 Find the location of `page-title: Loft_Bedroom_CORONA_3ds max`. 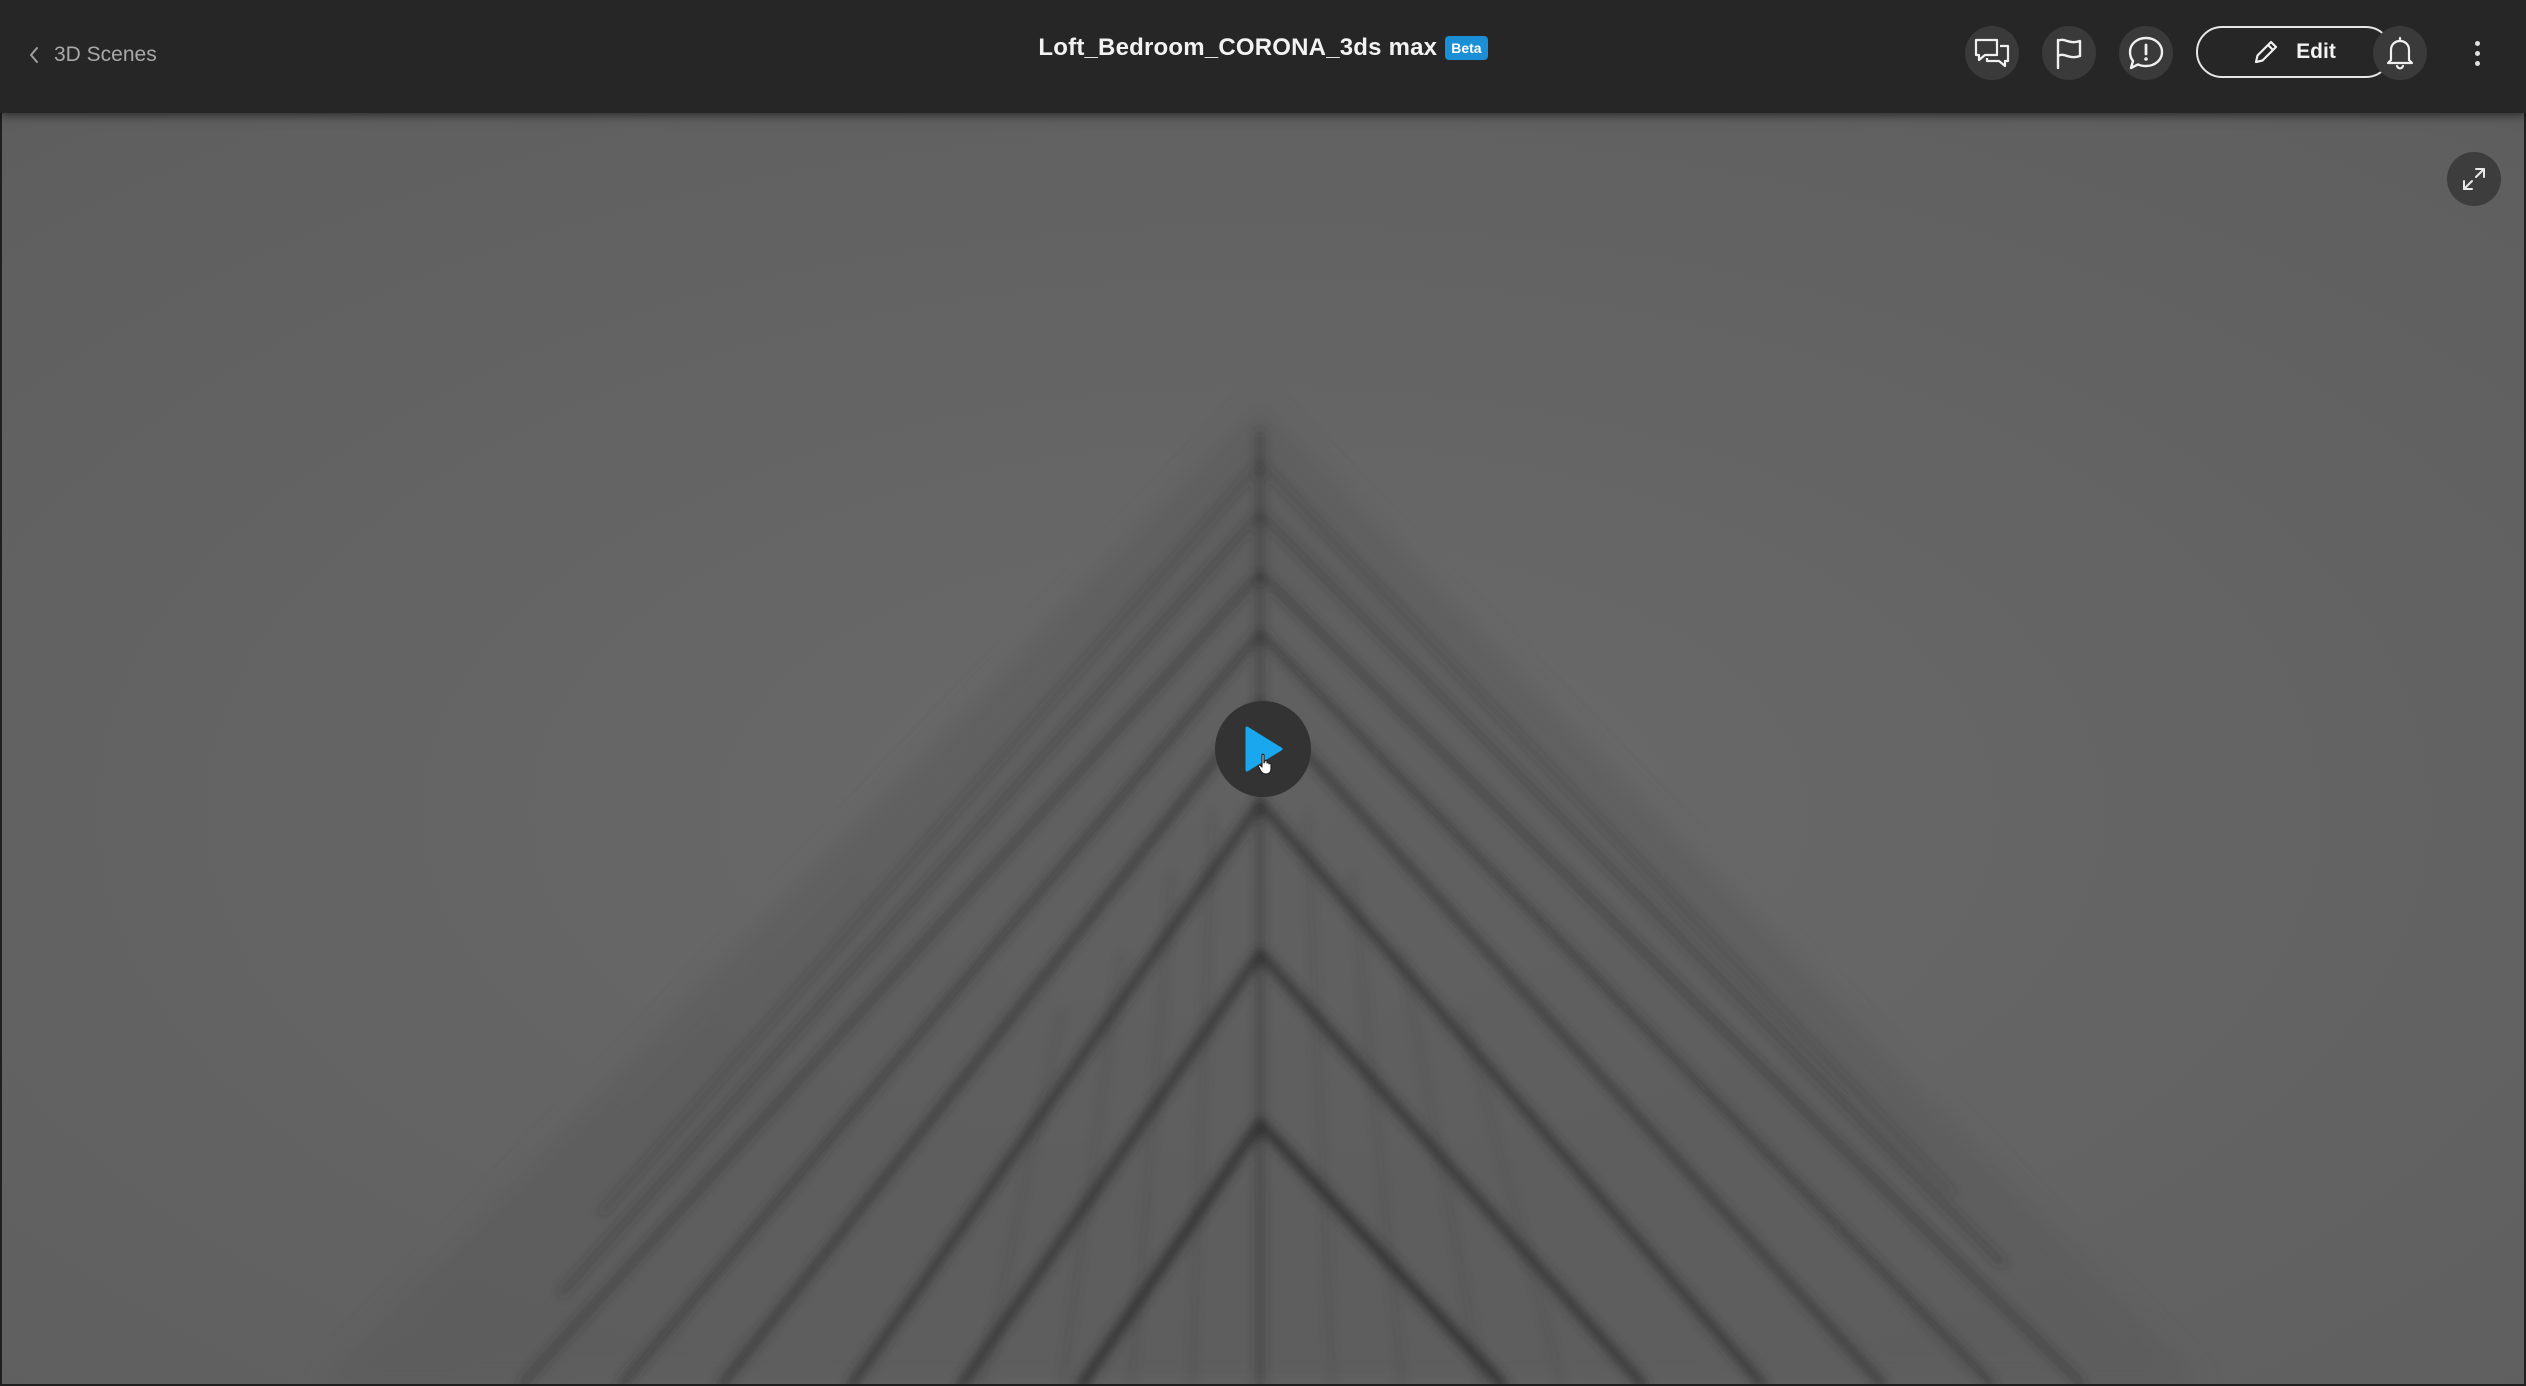

page-title: Loft_Bedroom_CORONA_3ds max is located at coordinates (1238, 47).